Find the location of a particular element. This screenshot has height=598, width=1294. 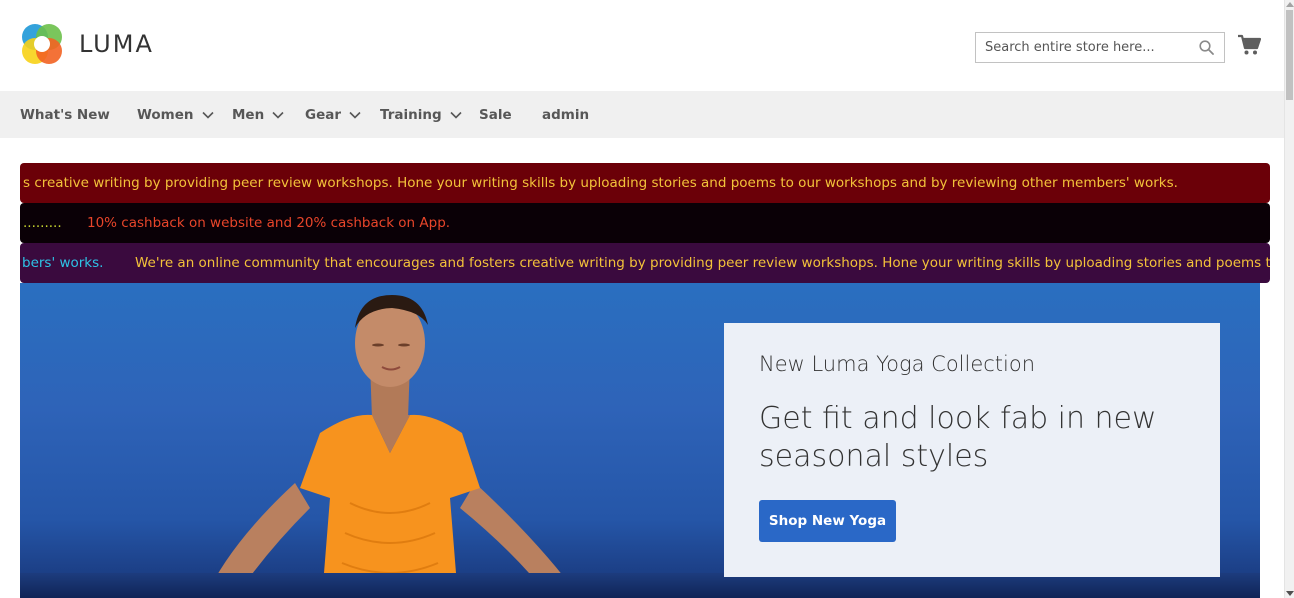

nav-label: Men is located at coordinates (248, 114).